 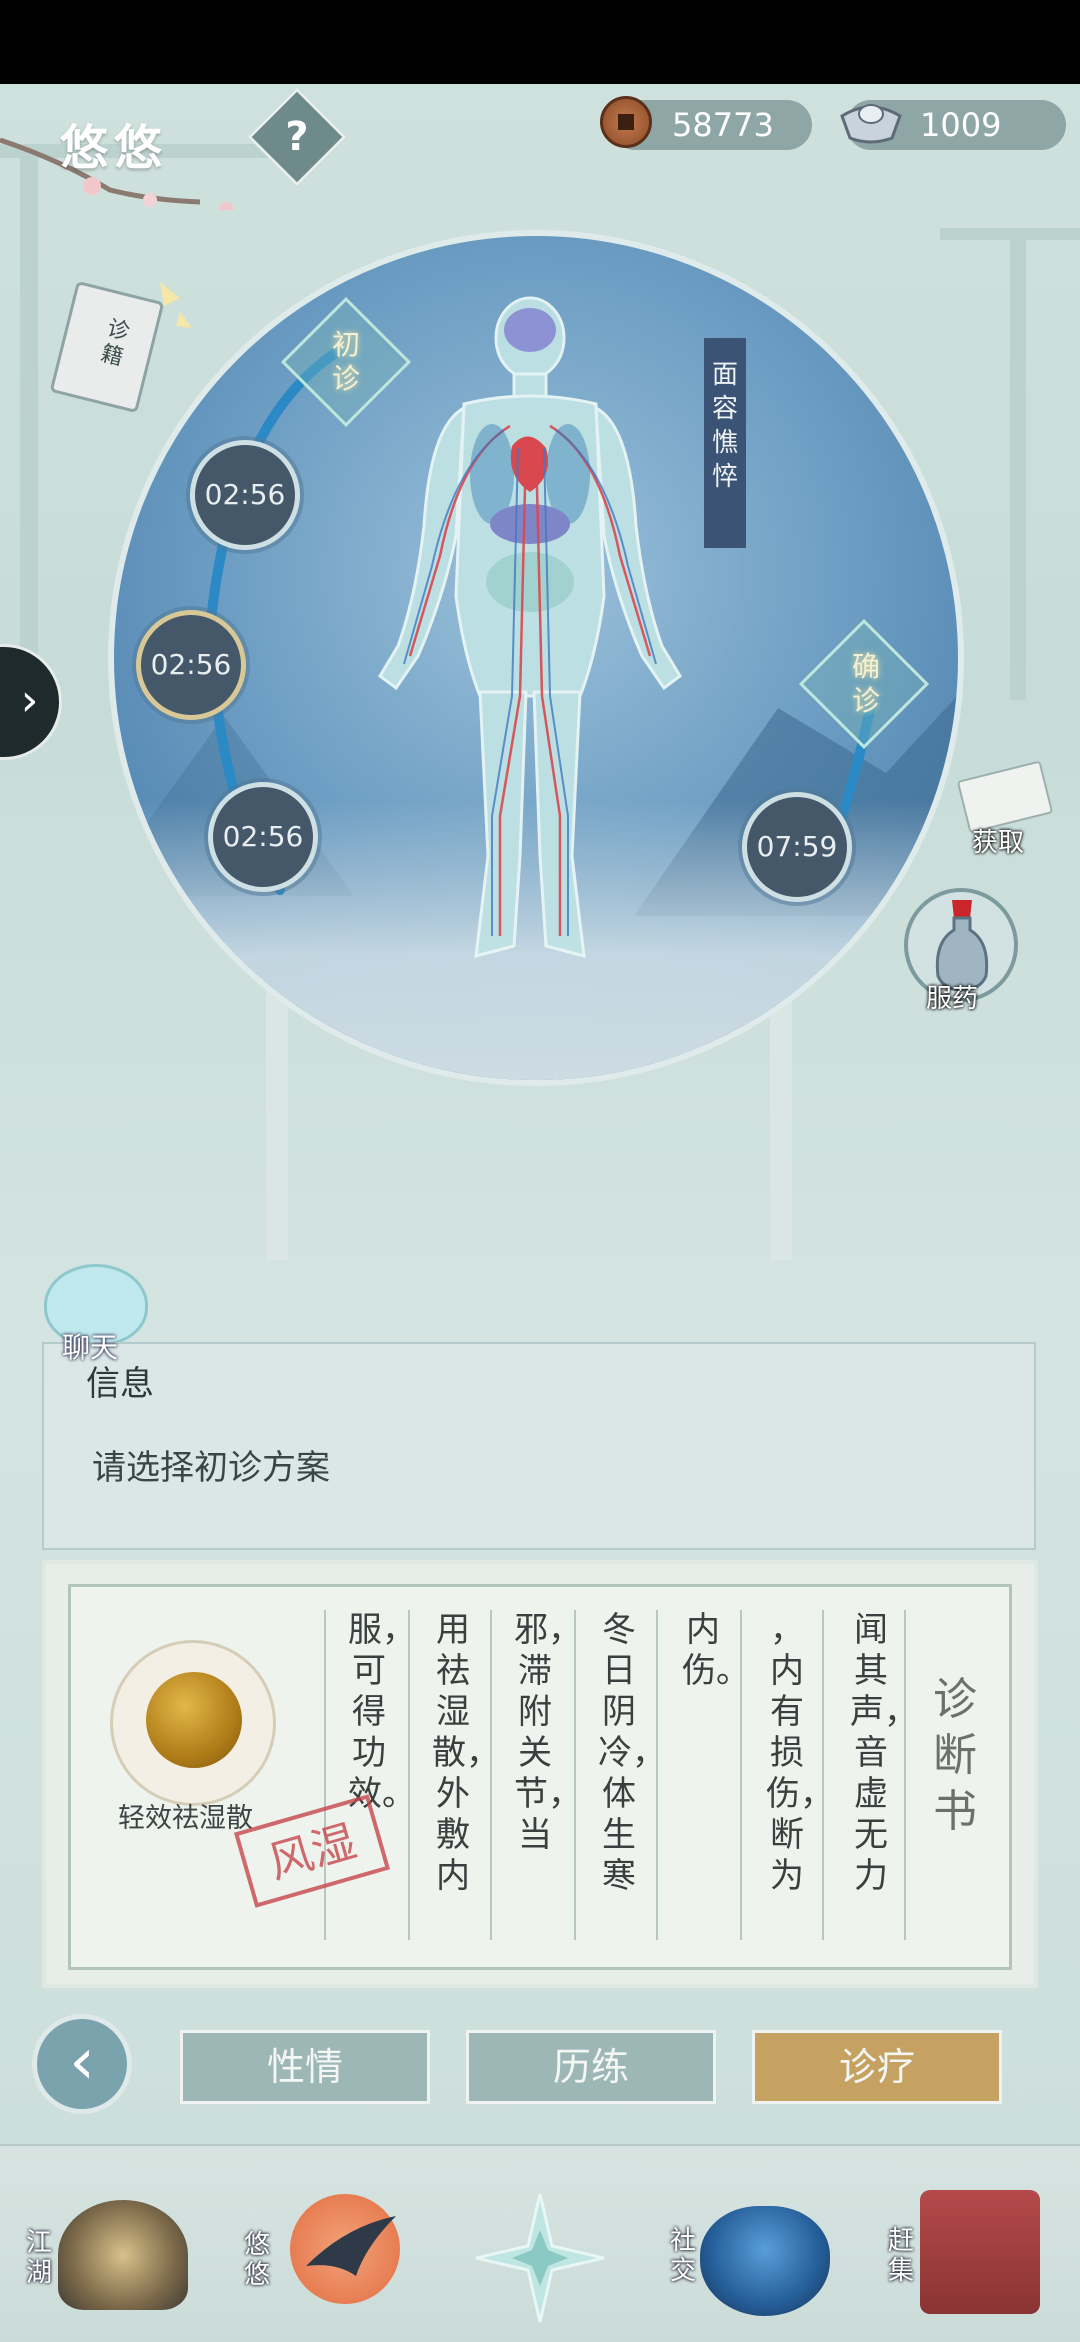 I want to click on swallow-bird-icon, so click(x=351, y=2246).